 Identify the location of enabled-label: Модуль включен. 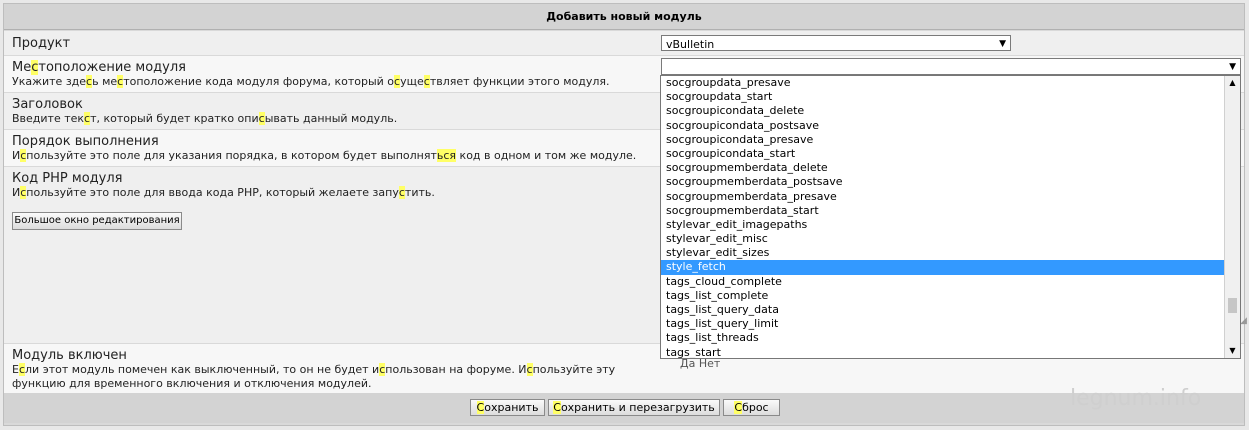
(69, 355).